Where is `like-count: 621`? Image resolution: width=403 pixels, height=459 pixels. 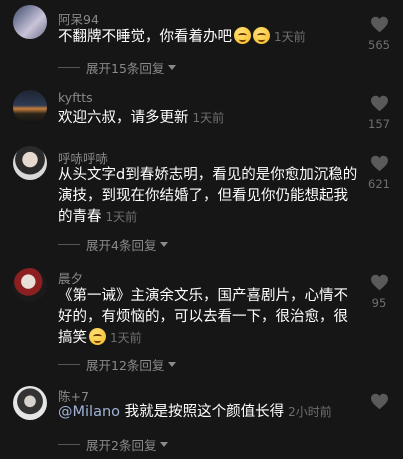
like-count: 621 is located at coordinates (379, 184).